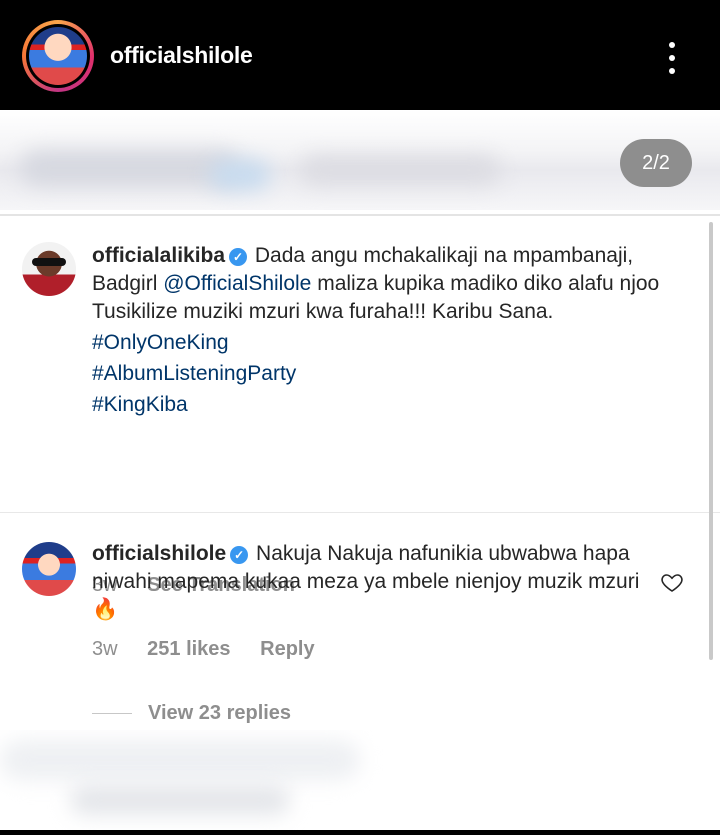 The width and height of the screenshot is (720, 835). Describe the element at coordinates (711, 441) in the screenshot. I see `scrollbar` at that location.